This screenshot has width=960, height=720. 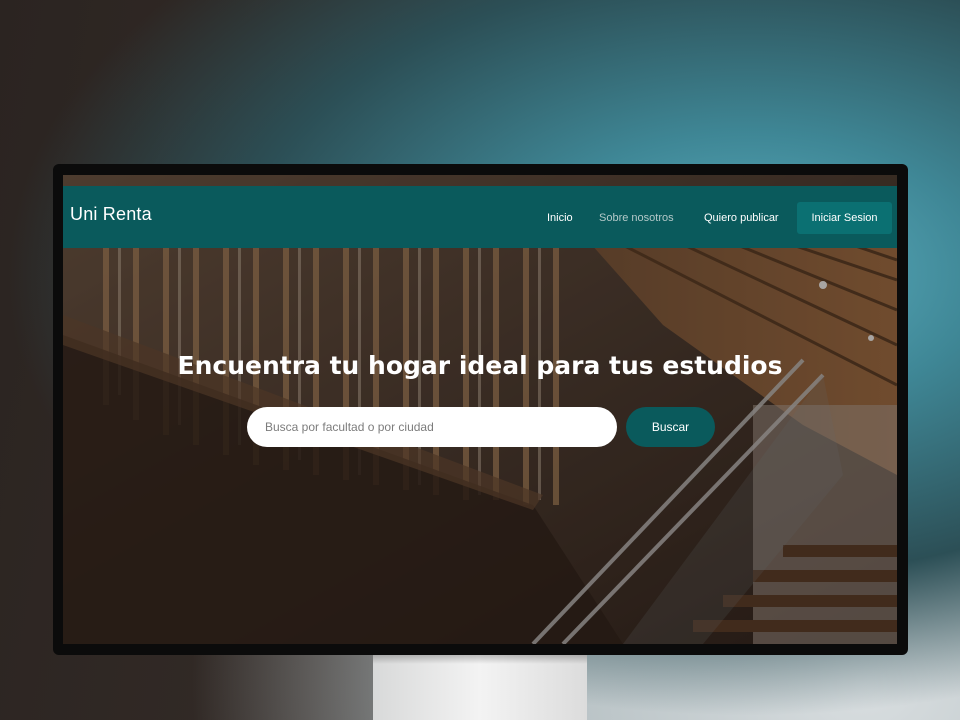 I want to click on nav-link-quiero-publicar: Quiero publicar, so click(x=741, y=218).